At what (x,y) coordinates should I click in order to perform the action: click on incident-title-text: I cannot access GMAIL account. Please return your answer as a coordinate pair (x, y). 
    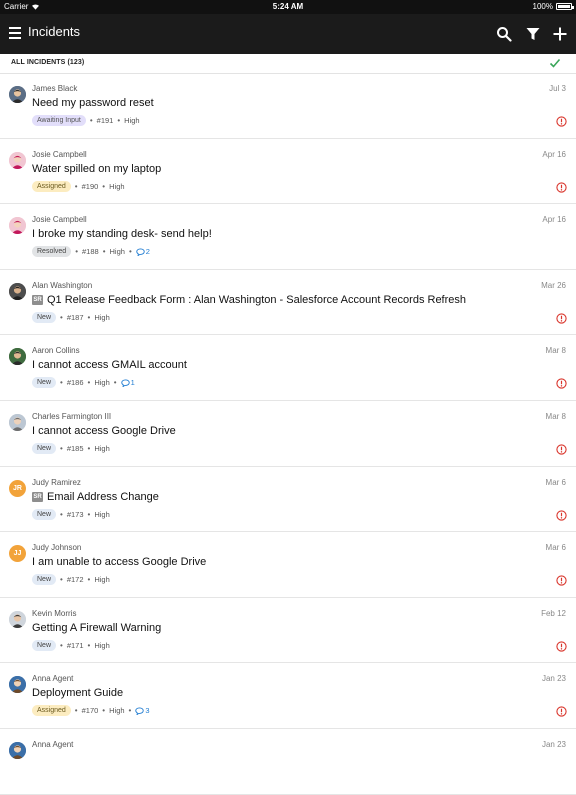
    Looking at the image, I should click on (109, 365).